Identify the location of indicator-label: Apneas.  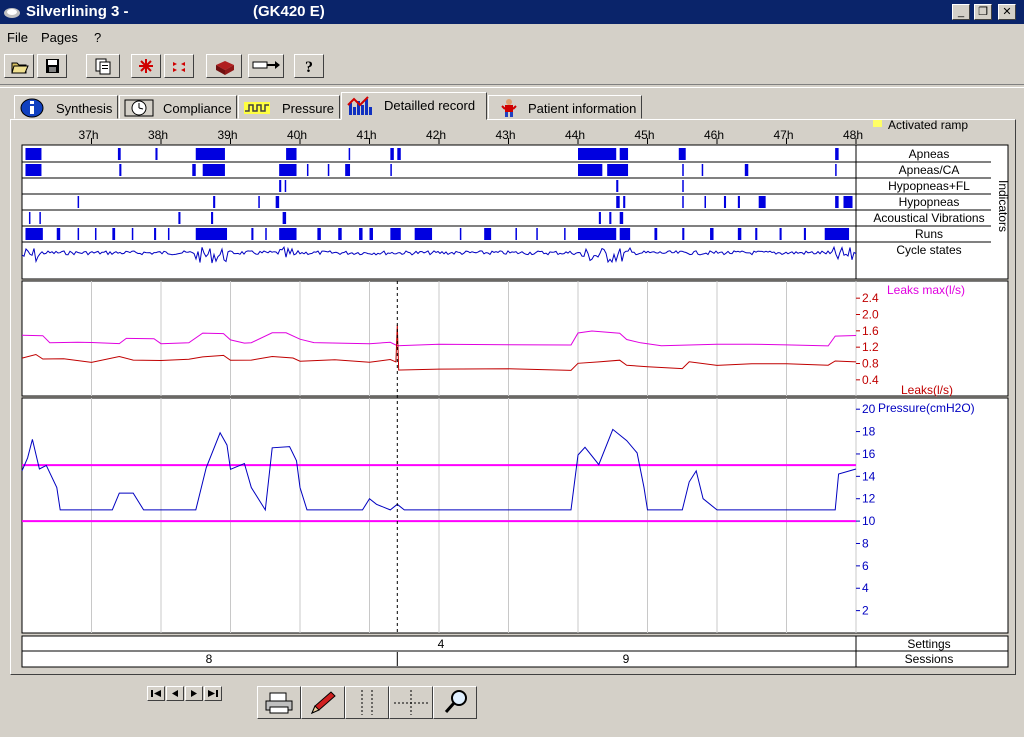
(929, 154).